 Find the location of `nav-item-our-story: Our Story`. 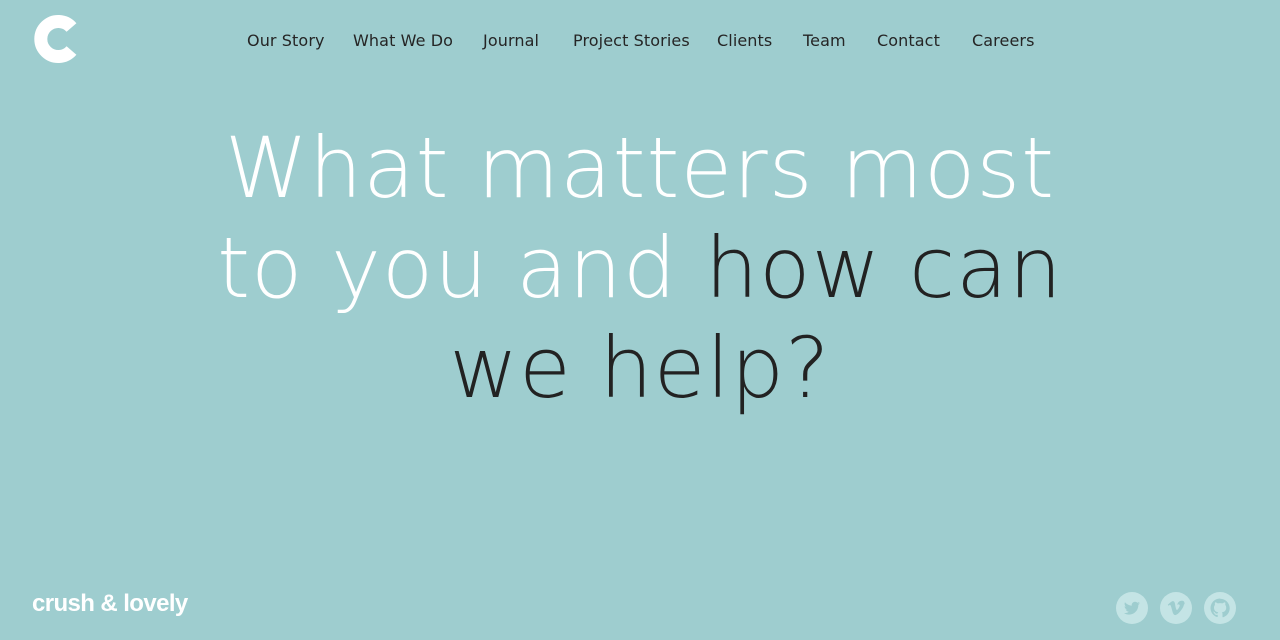

nav-item-our-story: Our Story is located at coordinates (286, 41).